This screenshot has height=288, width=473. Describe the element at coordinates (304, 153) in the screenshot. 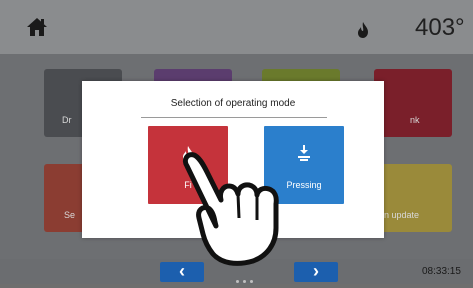

I see `press-icon` at that location.